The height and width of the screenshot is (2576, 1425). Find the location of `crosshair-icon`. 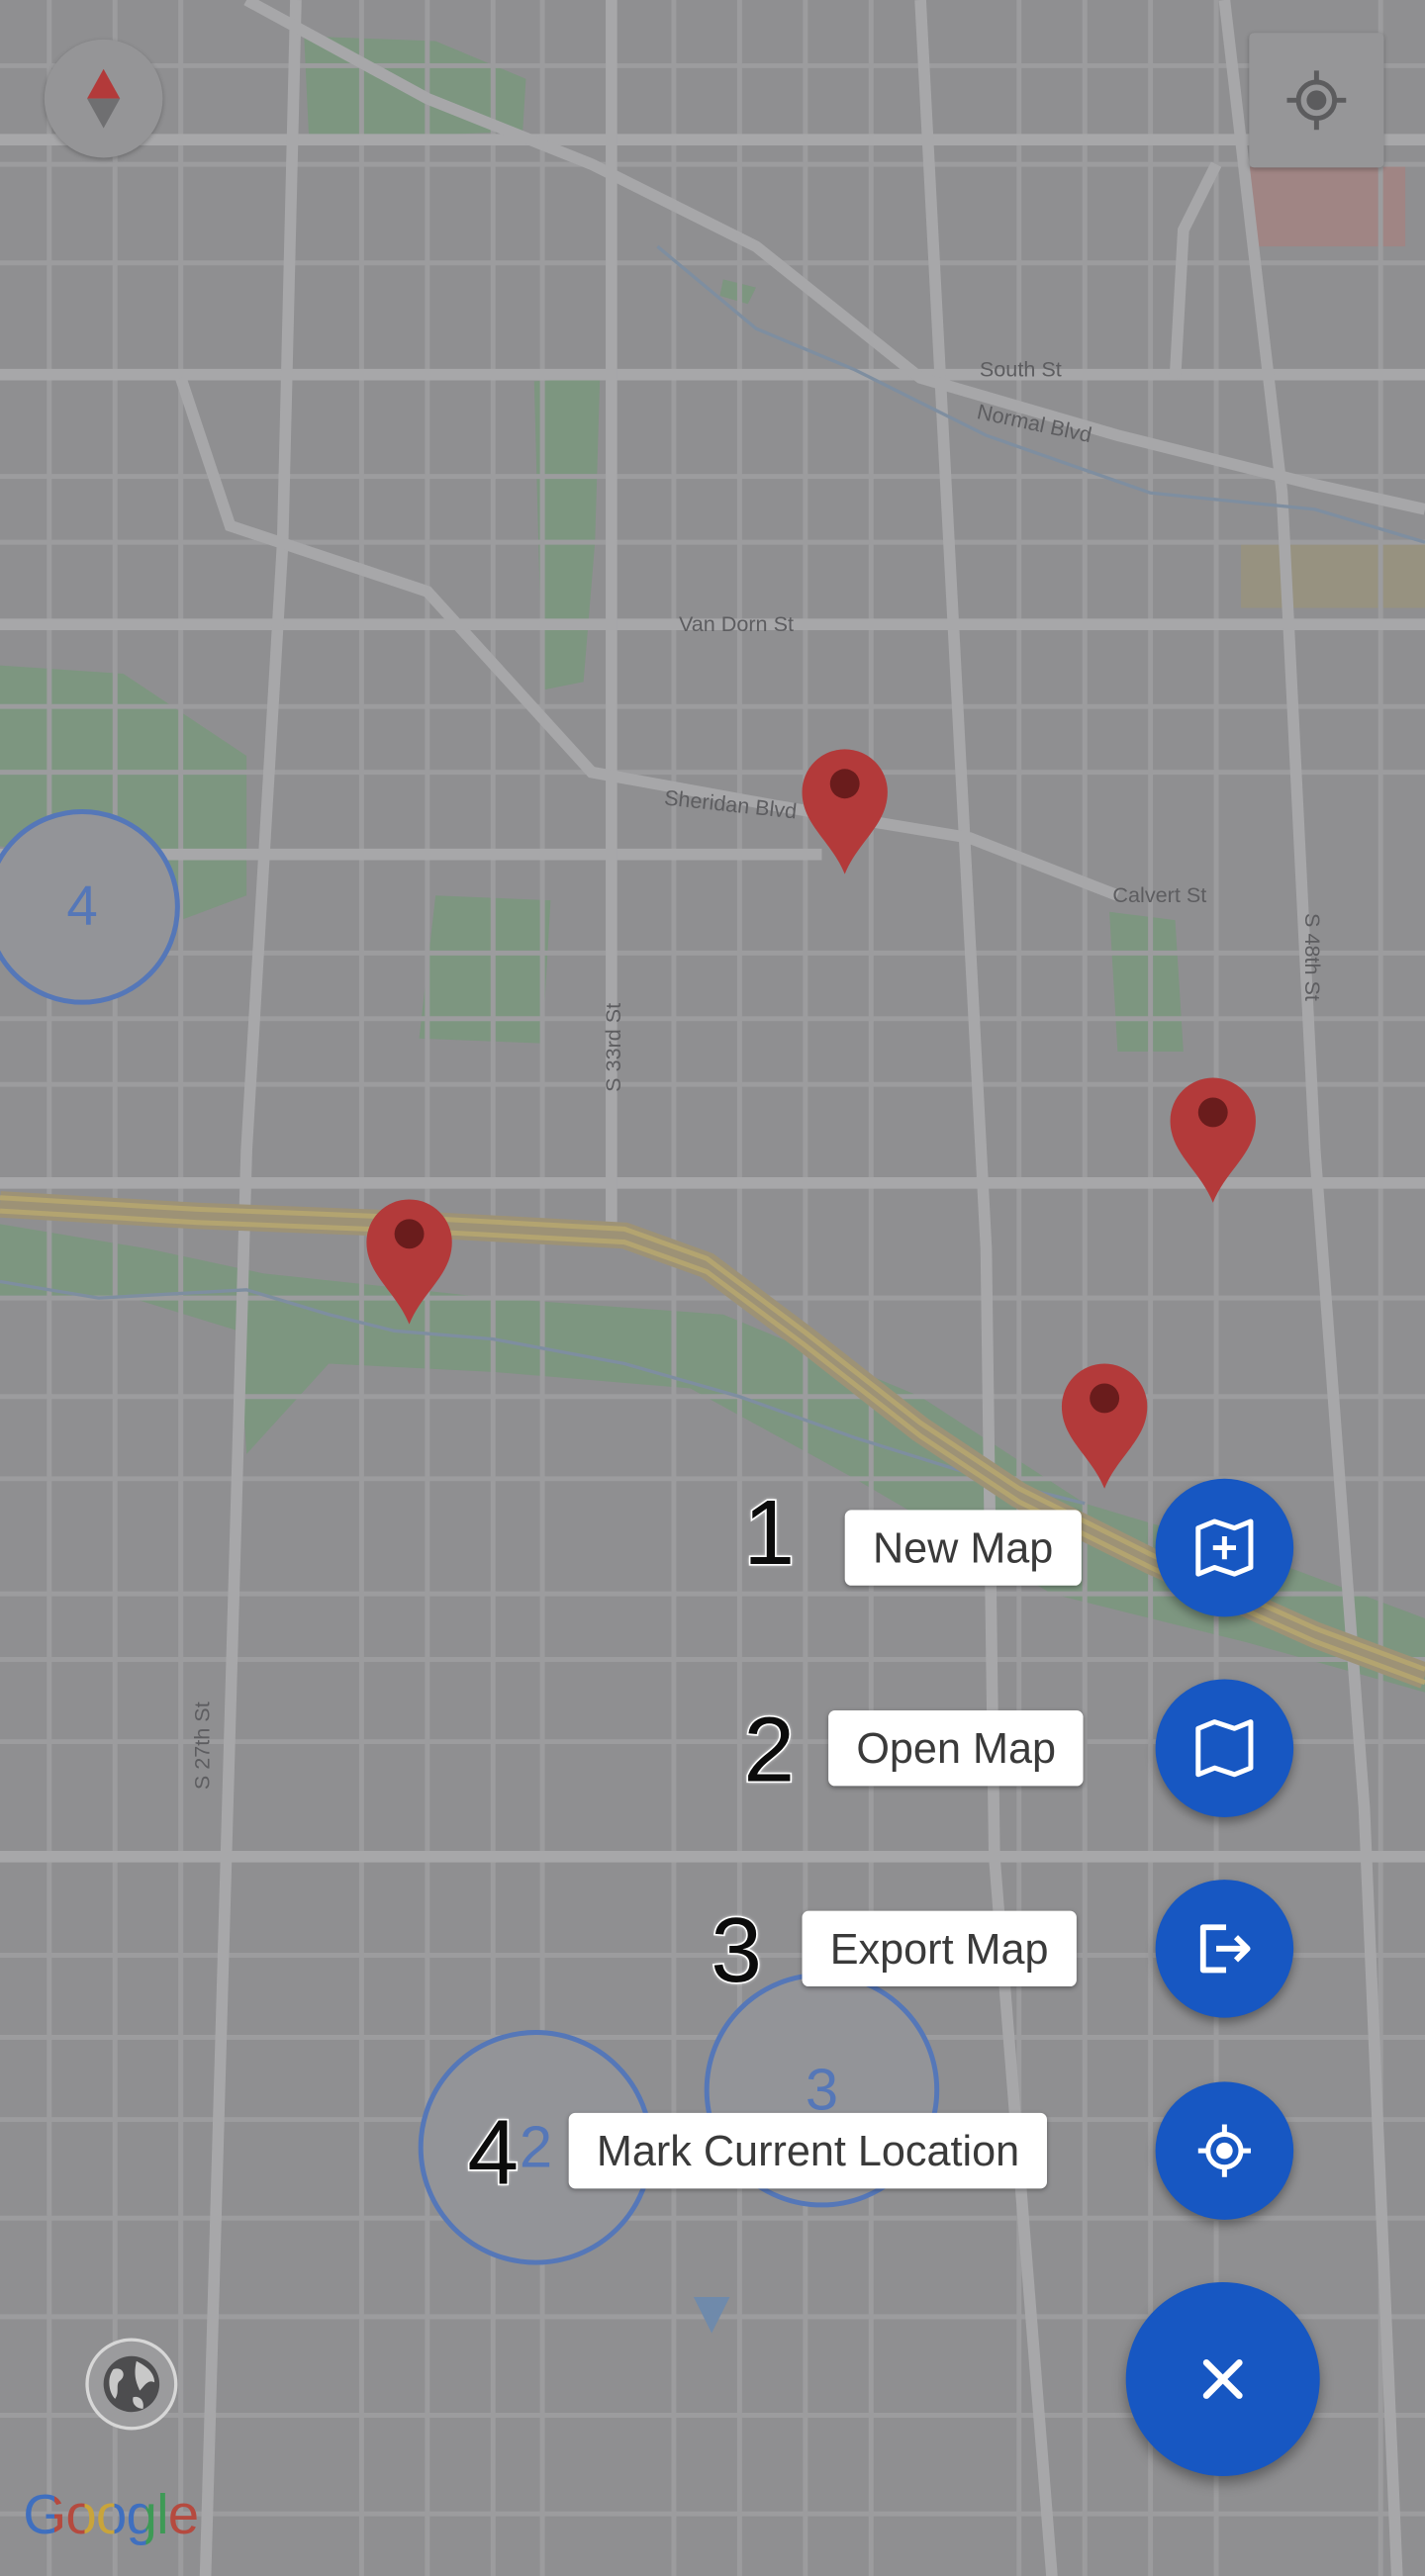

crosshair-icon is located at coordinates (1316, 100).